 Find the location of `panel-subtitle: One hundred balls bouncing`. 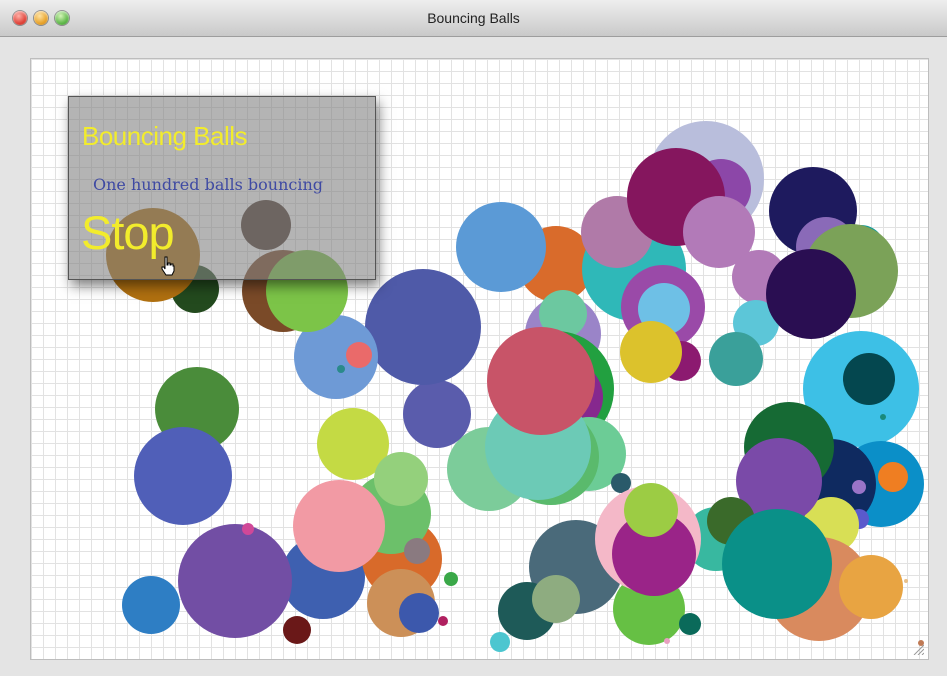

panel-subtitle: One hundred balls bouncing is located at coordinates (208, 184).